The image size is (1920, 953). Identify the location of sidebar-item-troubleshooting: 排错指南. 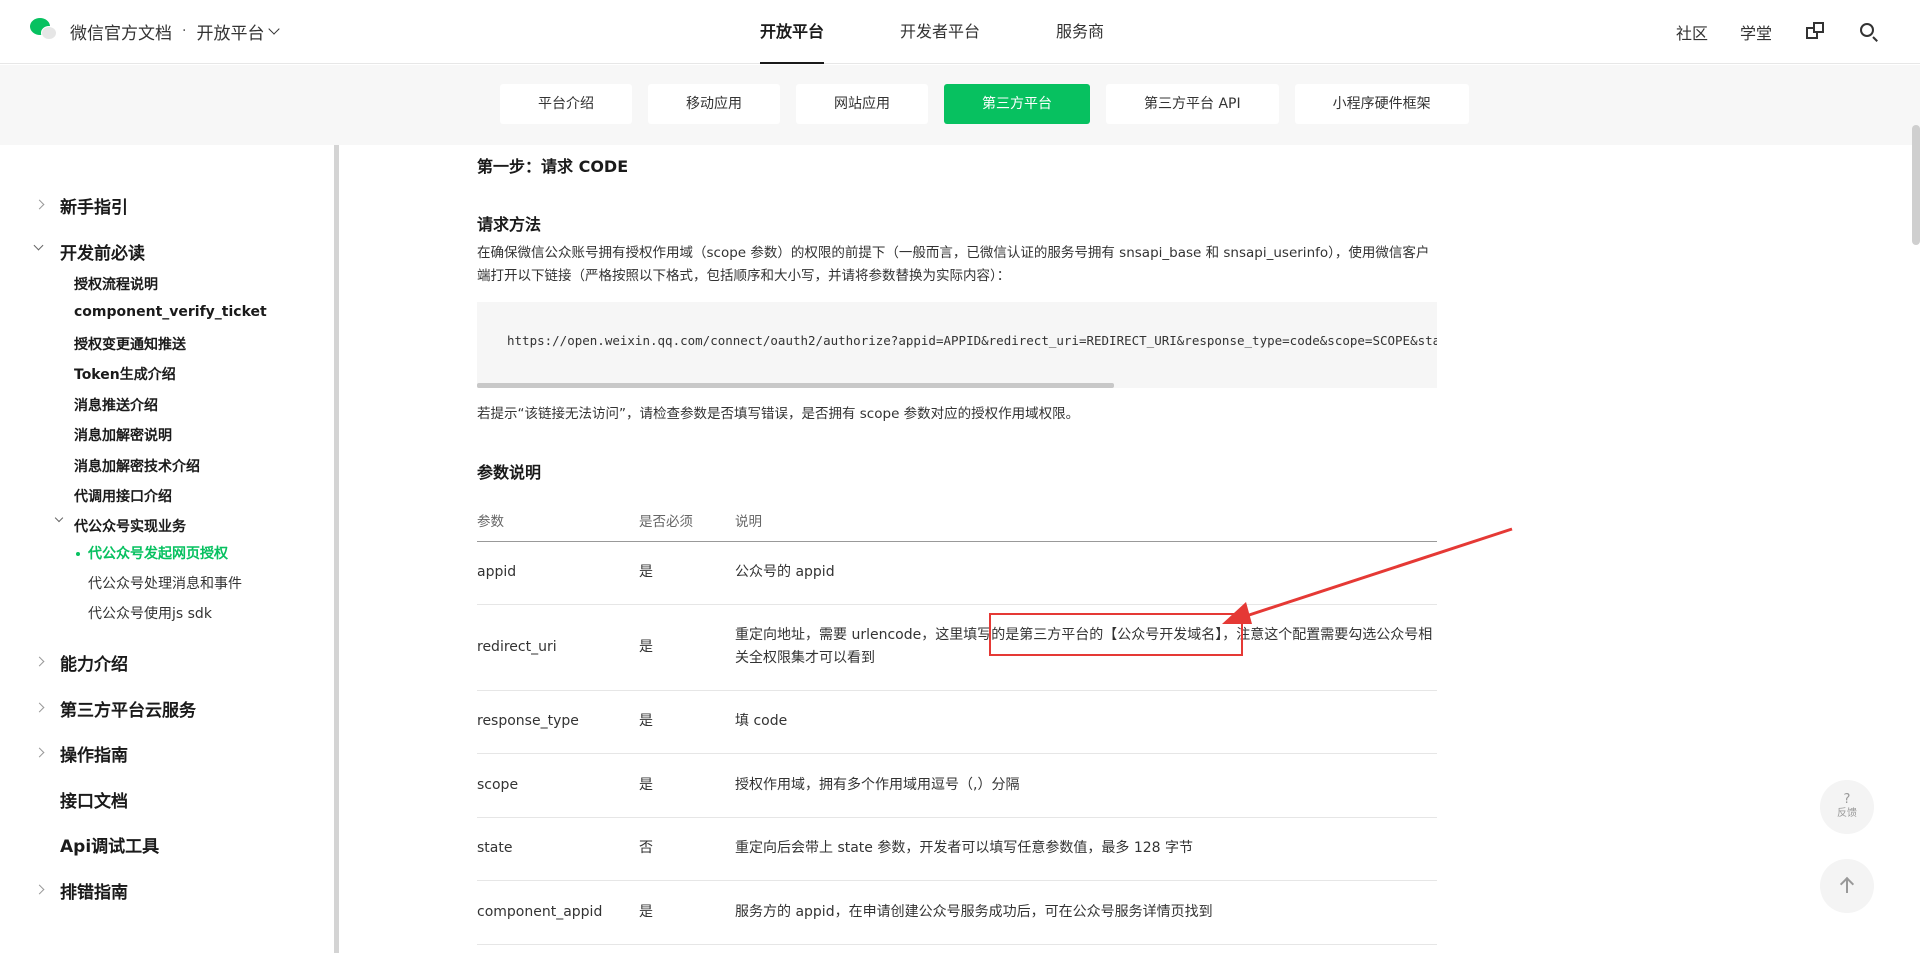
(94, 890).